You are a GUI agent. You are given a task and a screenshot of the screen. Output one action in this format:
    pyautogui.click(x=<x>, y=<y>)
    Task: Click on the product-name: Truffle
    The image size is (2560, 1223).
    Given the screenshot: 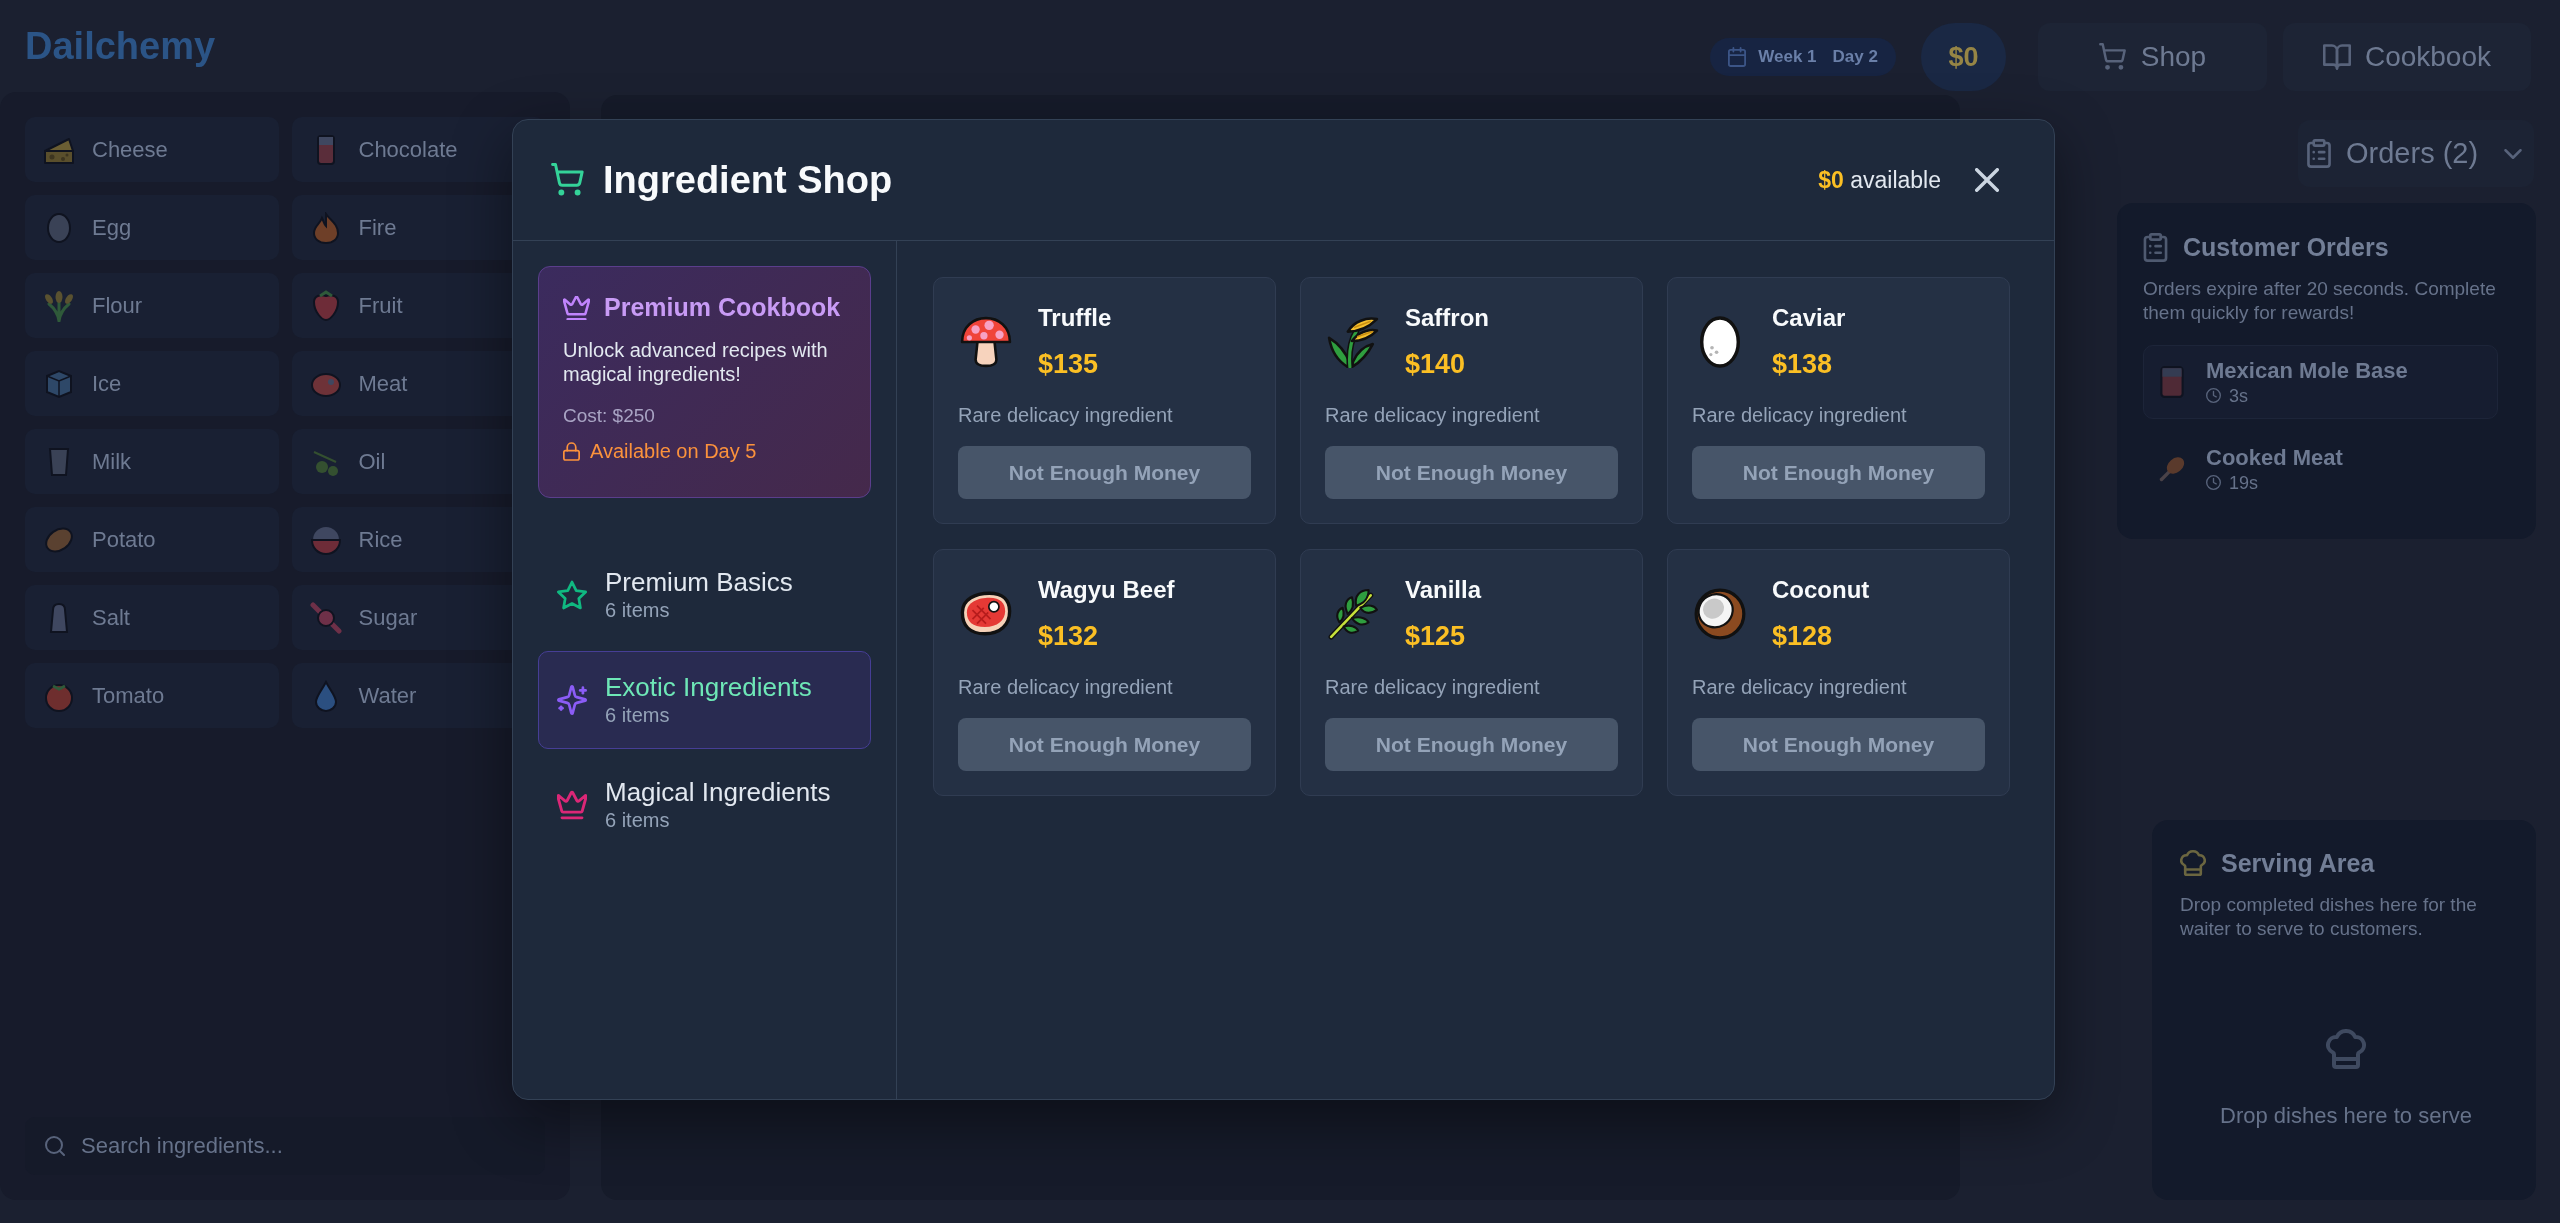 What is the action you would take?
    pyautogui.click(x=1075, y=318)
    